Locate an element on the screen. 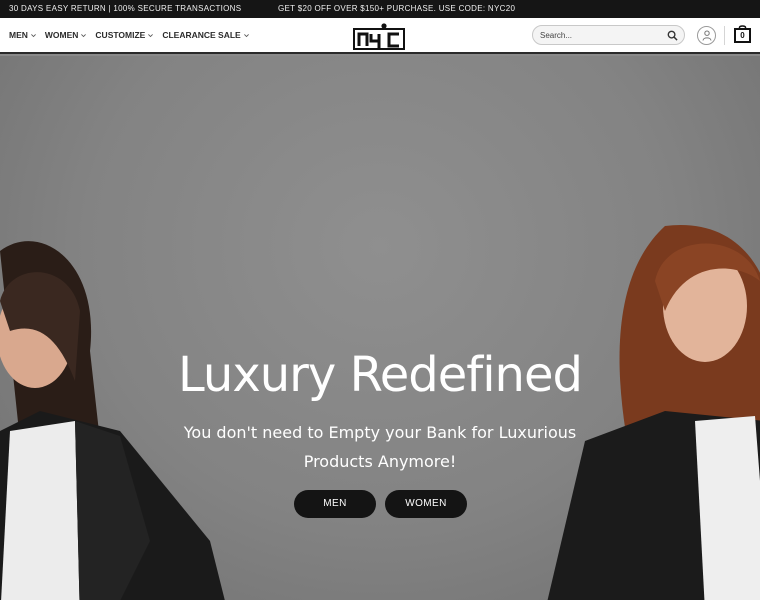 This screenshot has height=600, width=760. nav-item-clearance-sale: CLEARANCE SALE is located at coordinates (205, 35).